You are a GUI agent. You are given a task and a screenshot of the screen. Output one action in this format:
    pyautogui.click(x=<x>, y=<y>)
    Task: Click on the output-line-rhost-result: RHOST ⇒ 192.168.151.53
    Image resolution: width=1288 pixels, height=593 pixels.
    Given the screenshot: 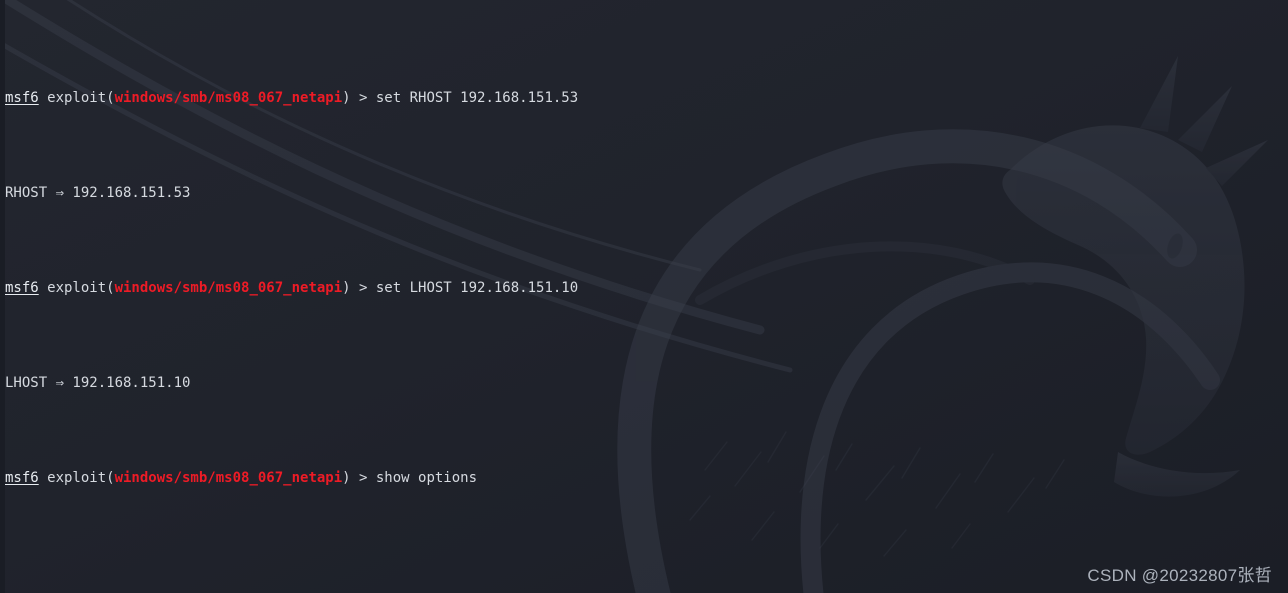 What is the action you would take?
    pyautogui.click(x=98, y=193)
    